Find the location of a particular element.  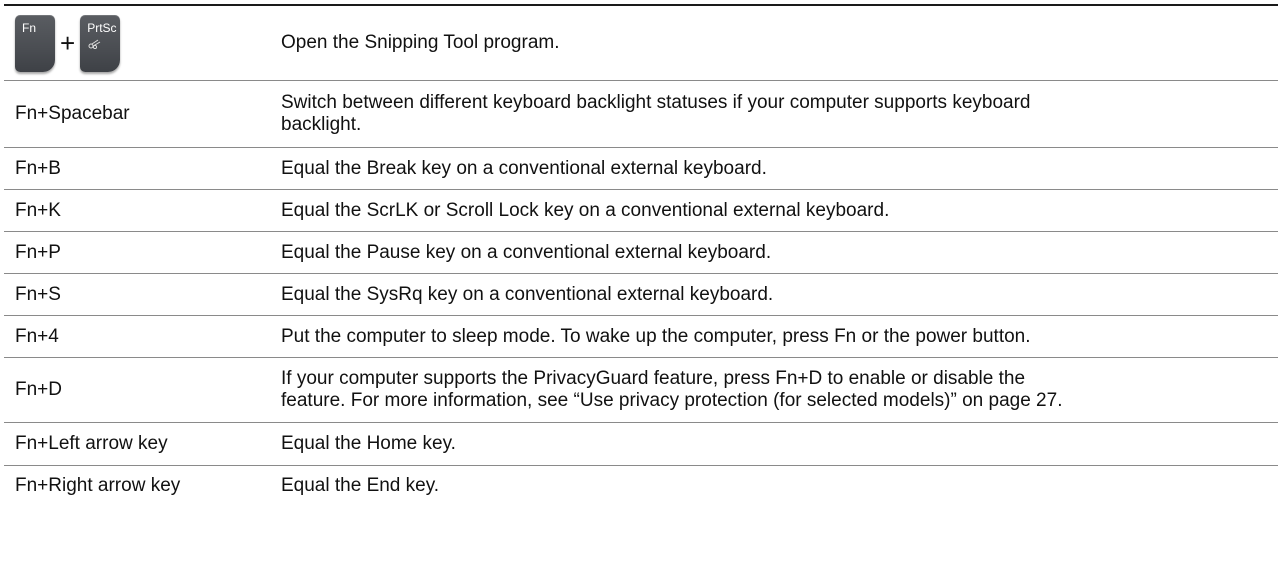

key-cell: Fn+4 is located at coordinates (37, 336).